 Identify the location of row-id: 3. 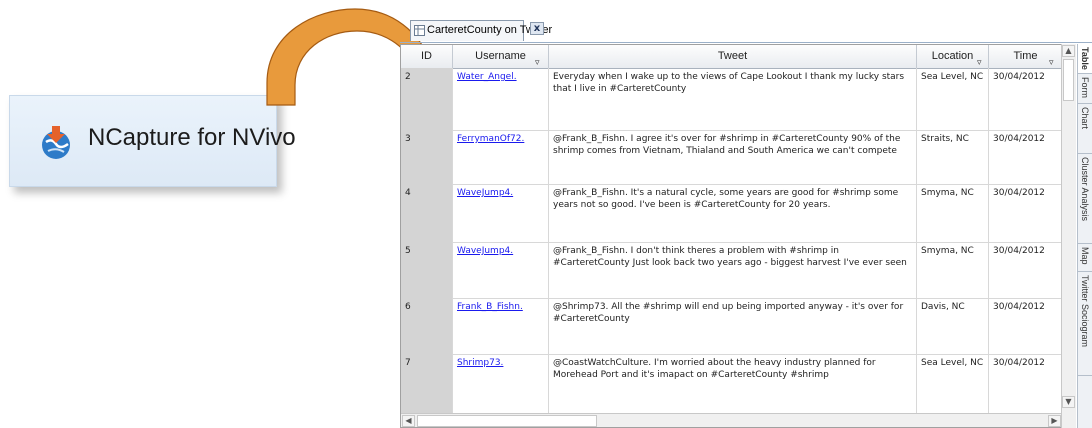
(427, 157).